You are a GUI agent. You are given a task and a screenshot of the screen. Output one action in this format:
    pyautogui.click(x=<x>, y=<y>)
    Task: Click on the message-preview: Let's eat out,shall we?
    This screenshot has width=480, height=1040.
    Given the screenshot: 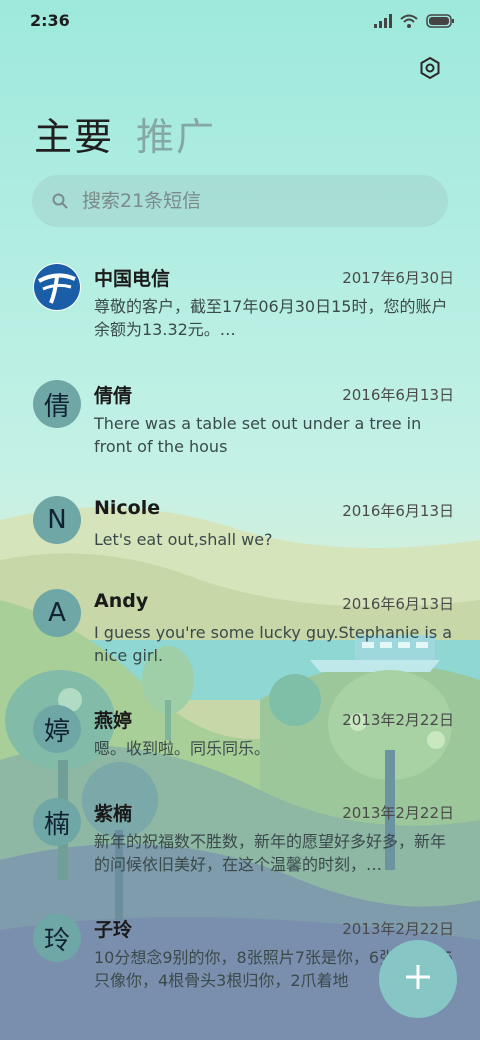 What is the action you would take?
    pyautogui.click(x=183, y=539)
    